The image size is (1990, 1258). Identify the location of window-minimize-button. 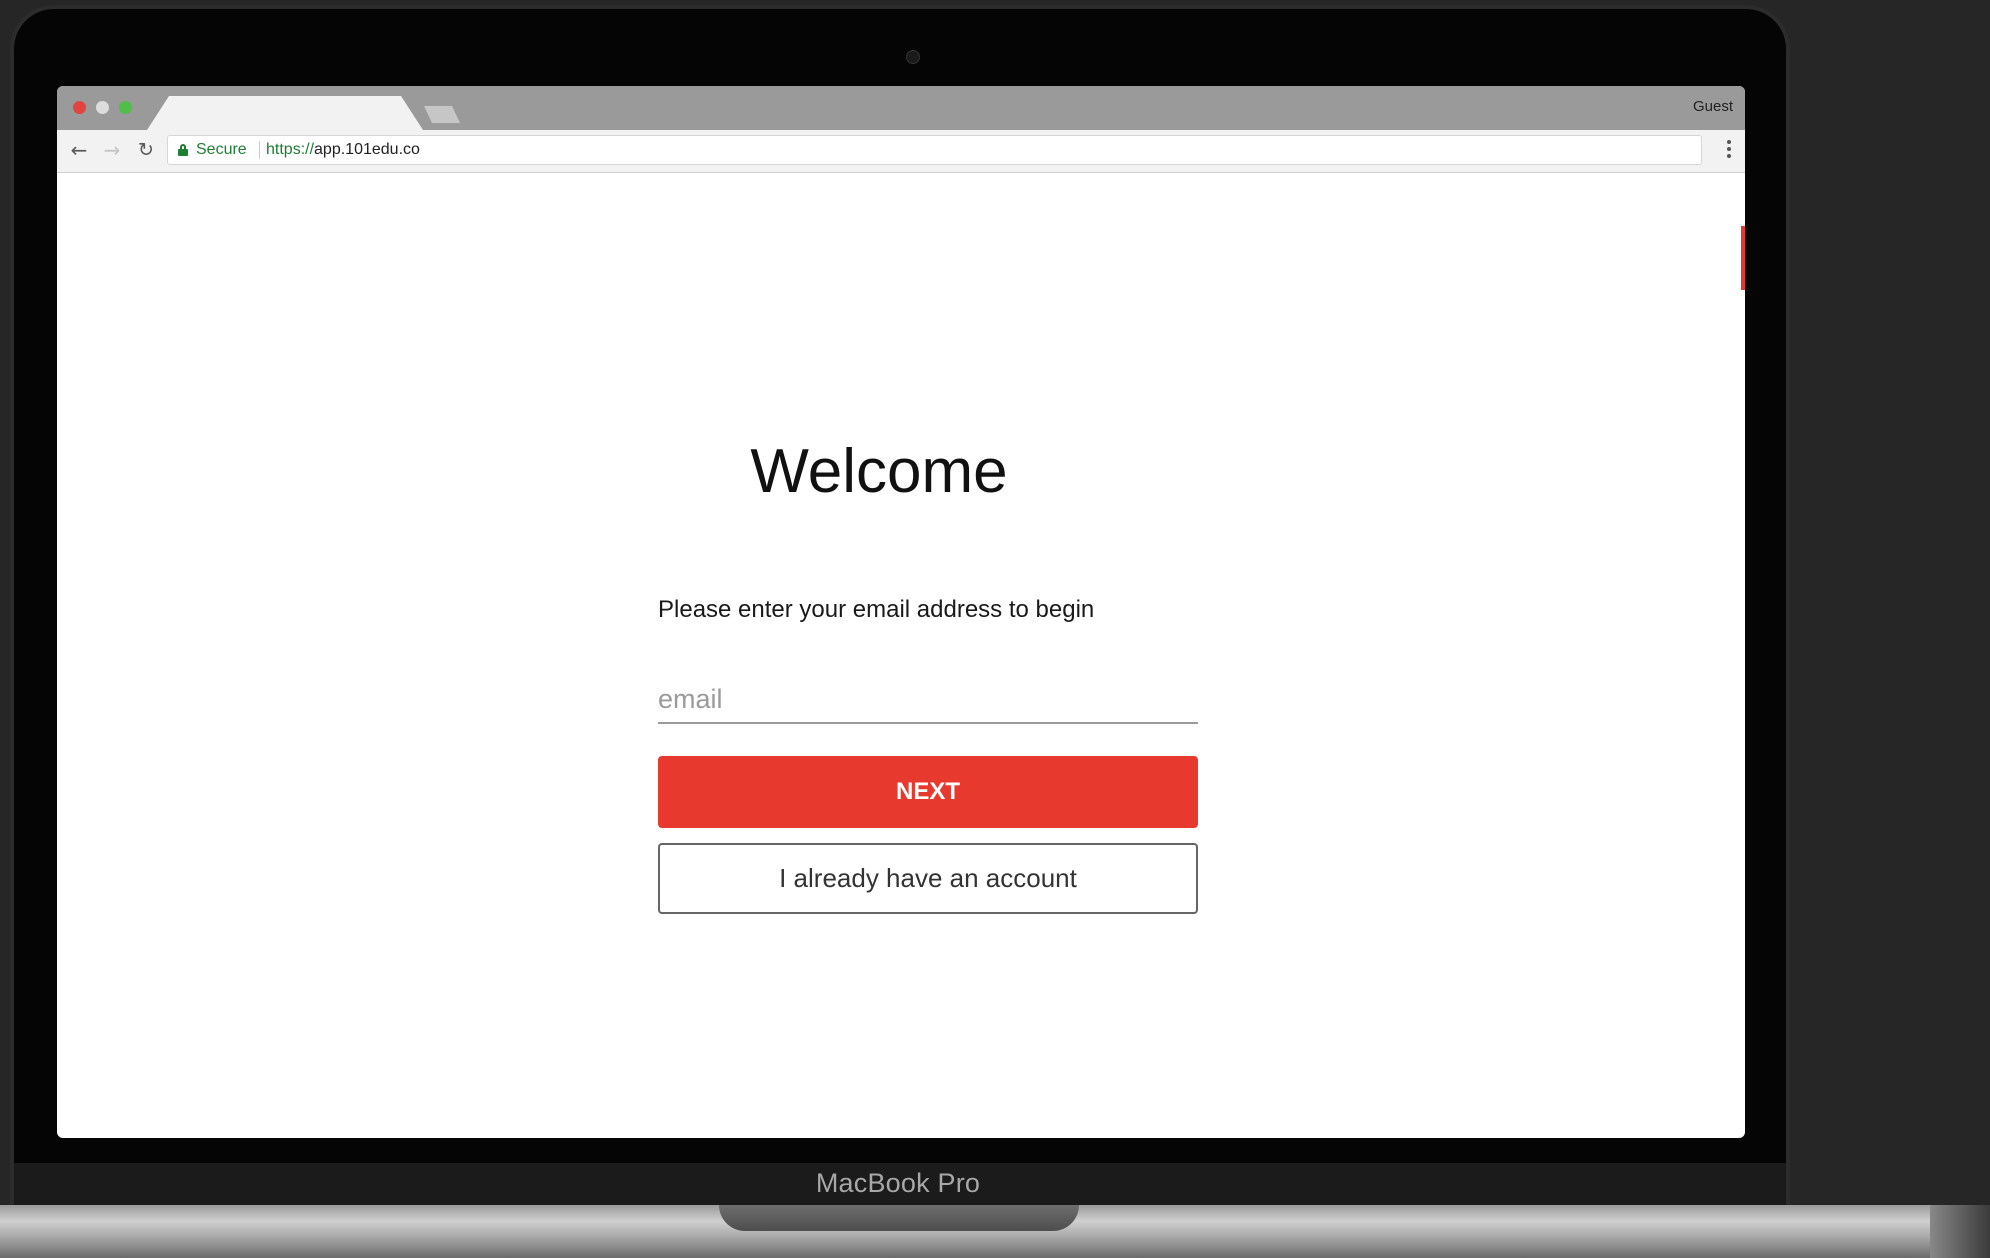
(102, 107).